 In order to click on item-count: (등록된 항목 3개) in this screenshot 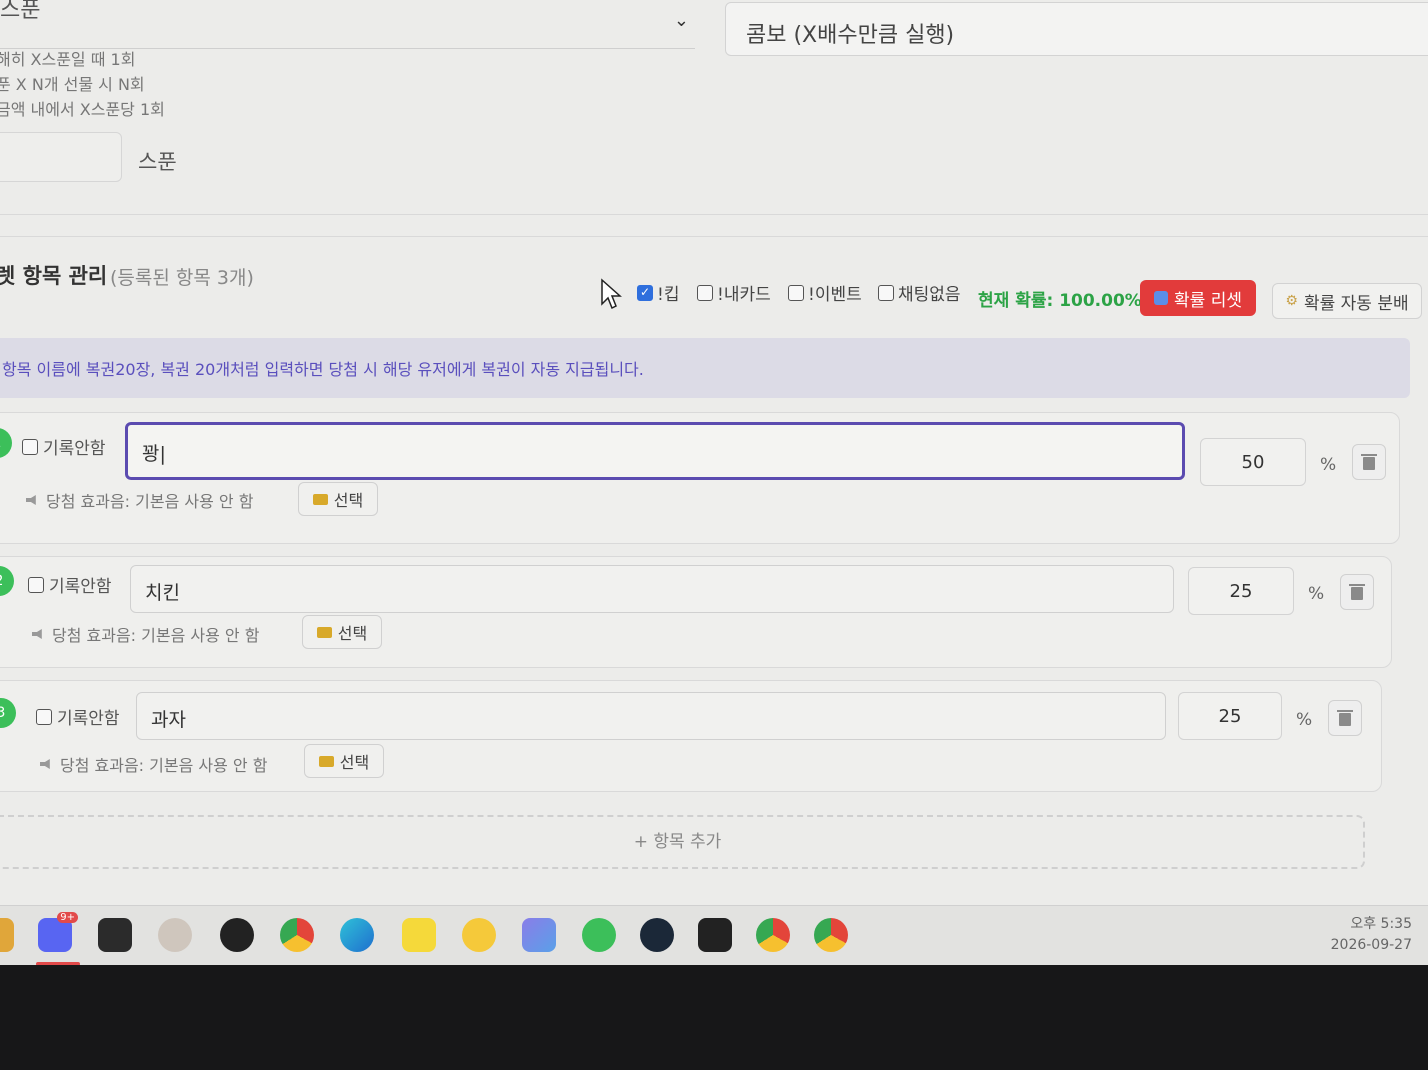, I will do `click(182, 278)`.